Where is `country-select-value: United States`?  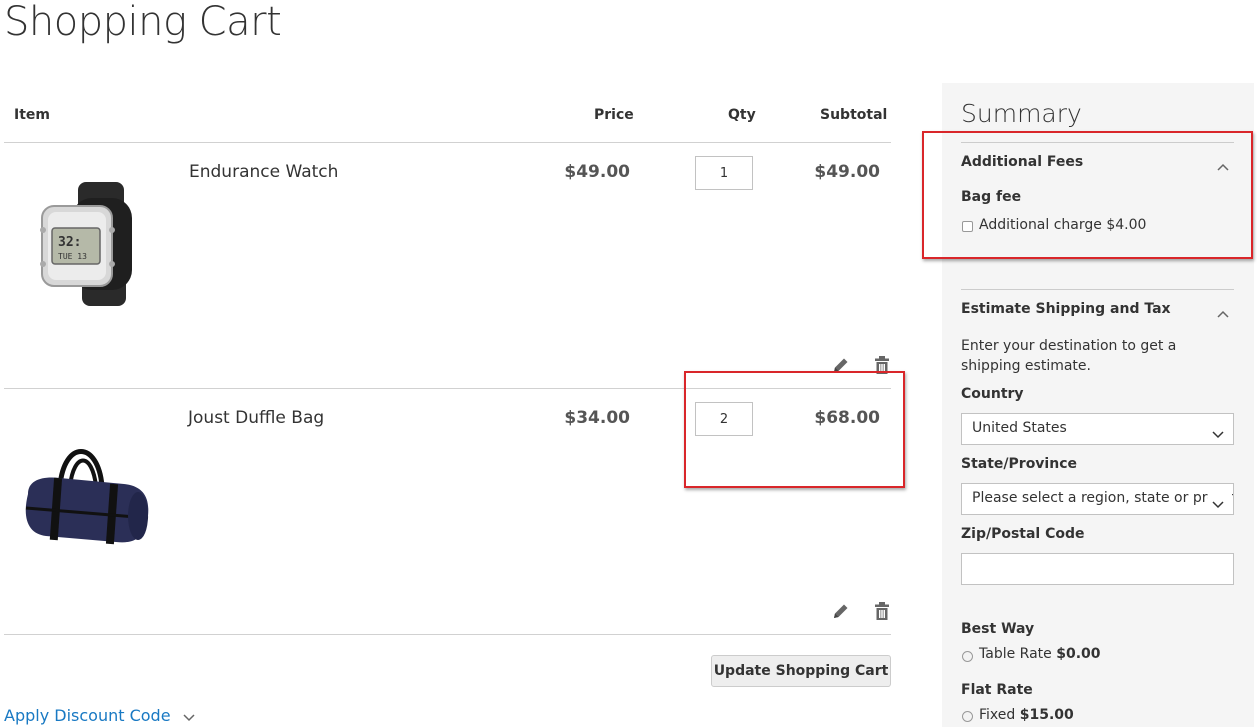 country-select-value: United States is located at coordinates (1019, 428).